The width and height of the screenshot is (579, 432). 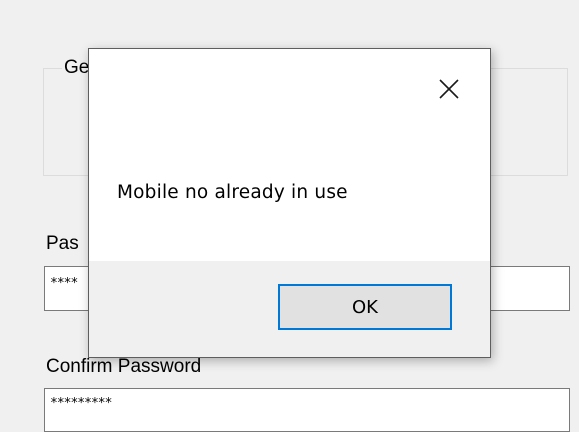 I want to click on close-button, so click(x=449, y=89).